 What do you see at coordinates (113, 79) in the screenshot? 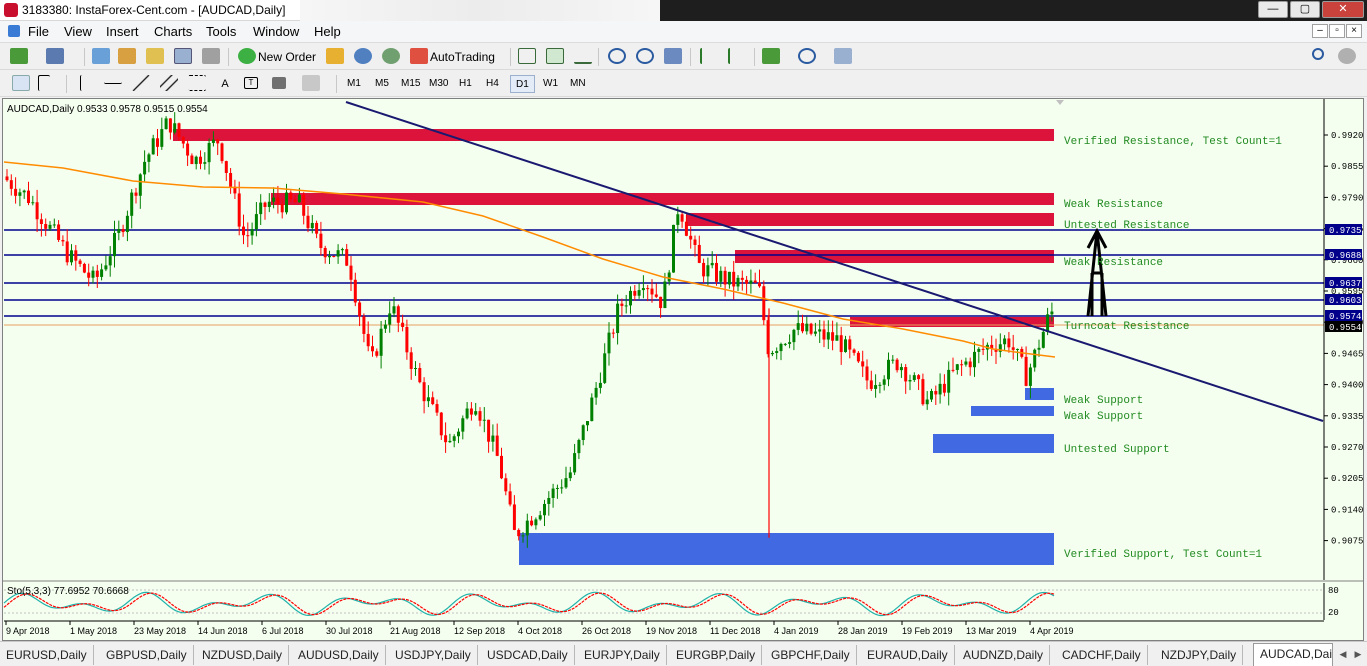
I see `horizontal-line-icon` at bounding box center [113, 79].